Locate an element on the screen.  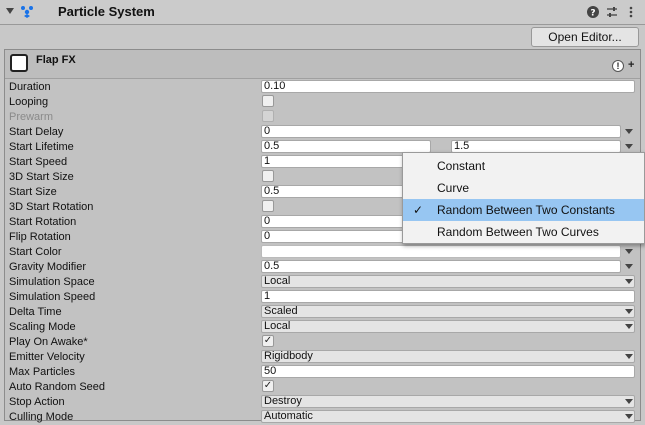
scaling-mode-dropdown: Local is located at coordinates (448, 326).